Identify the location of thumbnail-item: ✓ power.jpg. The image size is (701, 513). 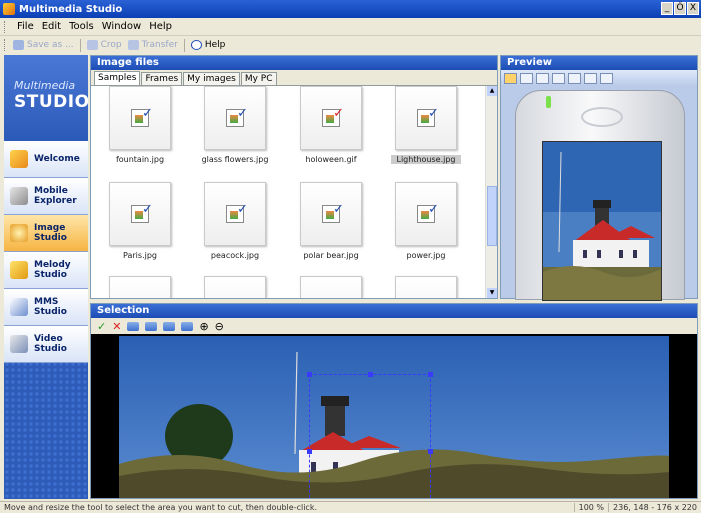
(426, 221).